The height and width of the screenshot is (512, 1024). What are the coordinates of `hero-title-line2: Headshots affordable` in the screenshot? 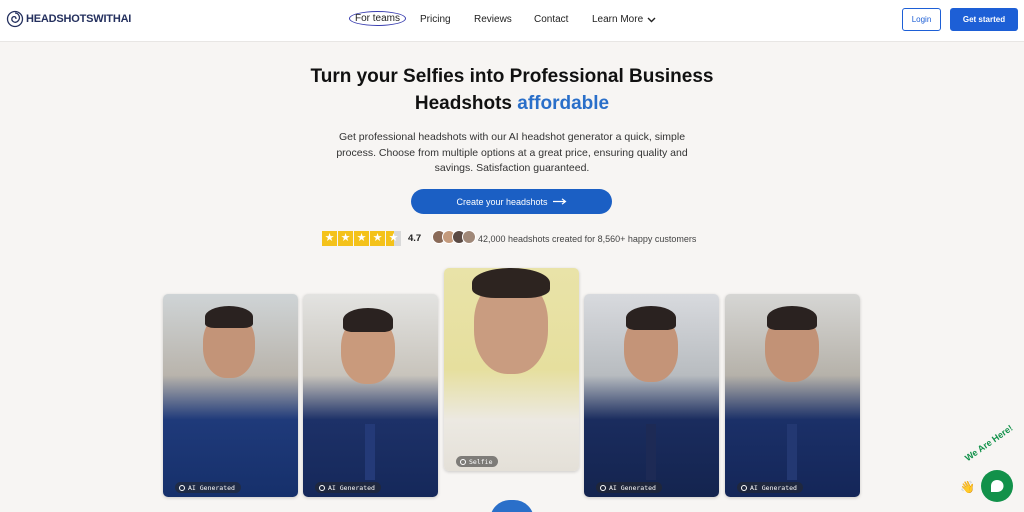 It's located at (512, 104).